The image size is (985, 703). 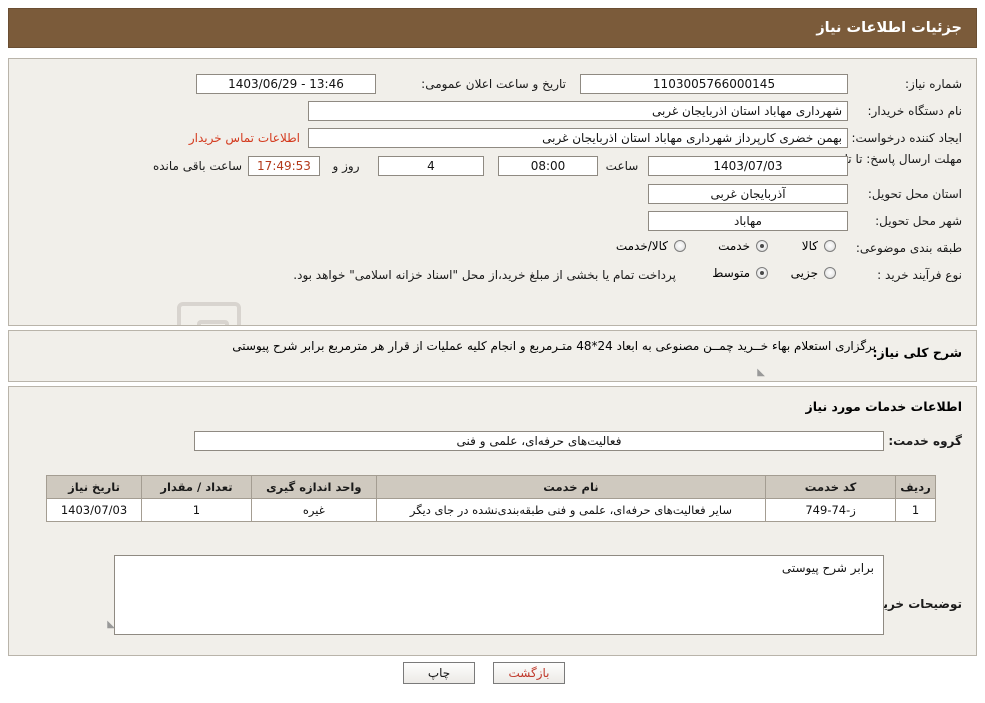 I want to click on category-option-kala: کالا, so click(x=817, y=246).